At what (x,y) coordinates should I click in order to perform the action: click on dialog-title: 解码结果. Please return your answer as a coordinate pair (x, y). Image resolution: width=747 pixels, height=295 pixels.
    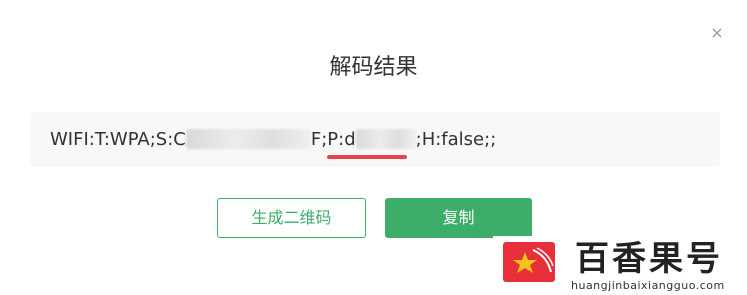
    Looking at the image, I should click on (373, 67).